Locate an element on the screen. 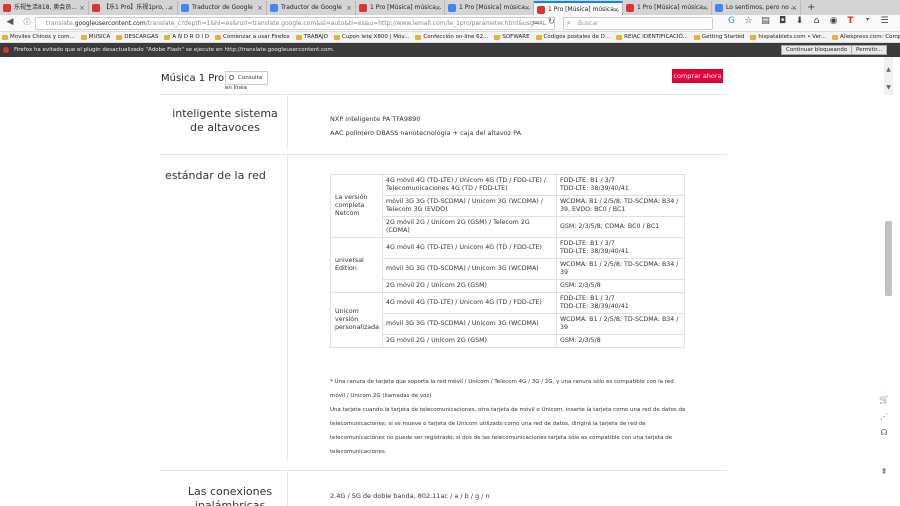 Image resolution: width=900 pixels, height=506 pixels. menu-icon: ☰ is located at coordinates (884, 21).